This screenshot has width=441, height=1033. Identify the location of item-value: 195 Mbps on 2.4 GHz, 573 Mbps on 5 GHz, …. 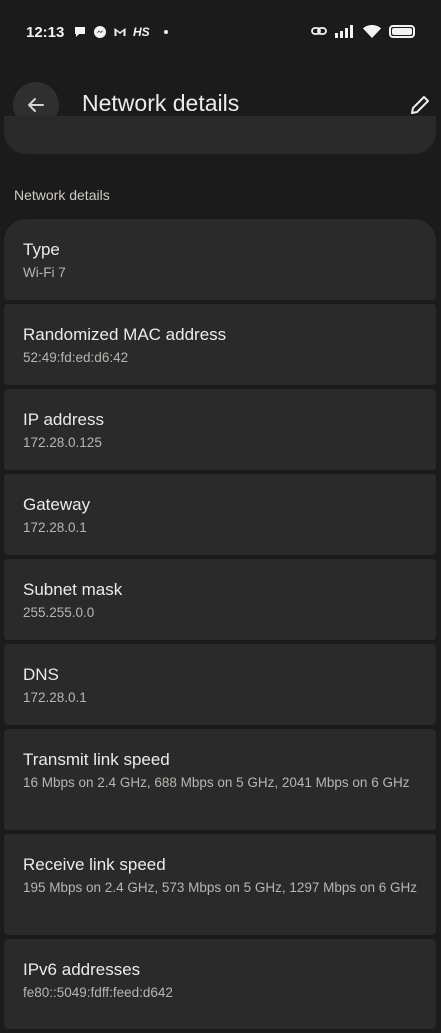
(220, 887).